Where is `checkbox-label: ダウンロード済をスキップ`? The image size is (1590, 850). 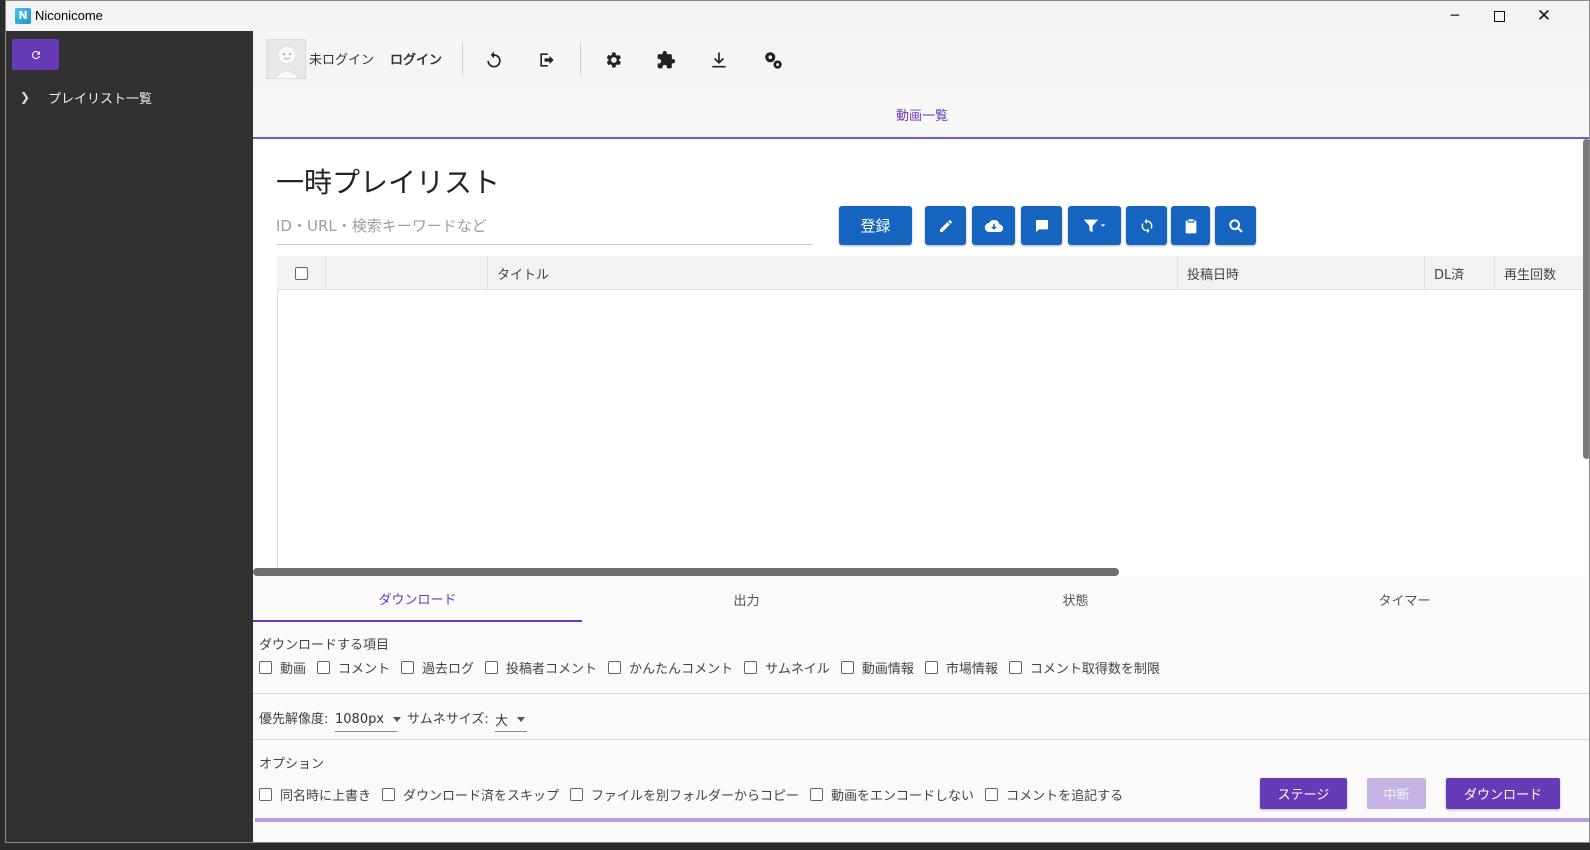
checkbox-label: ダウンロード済をスキップ is located at coordinates (481, 796).